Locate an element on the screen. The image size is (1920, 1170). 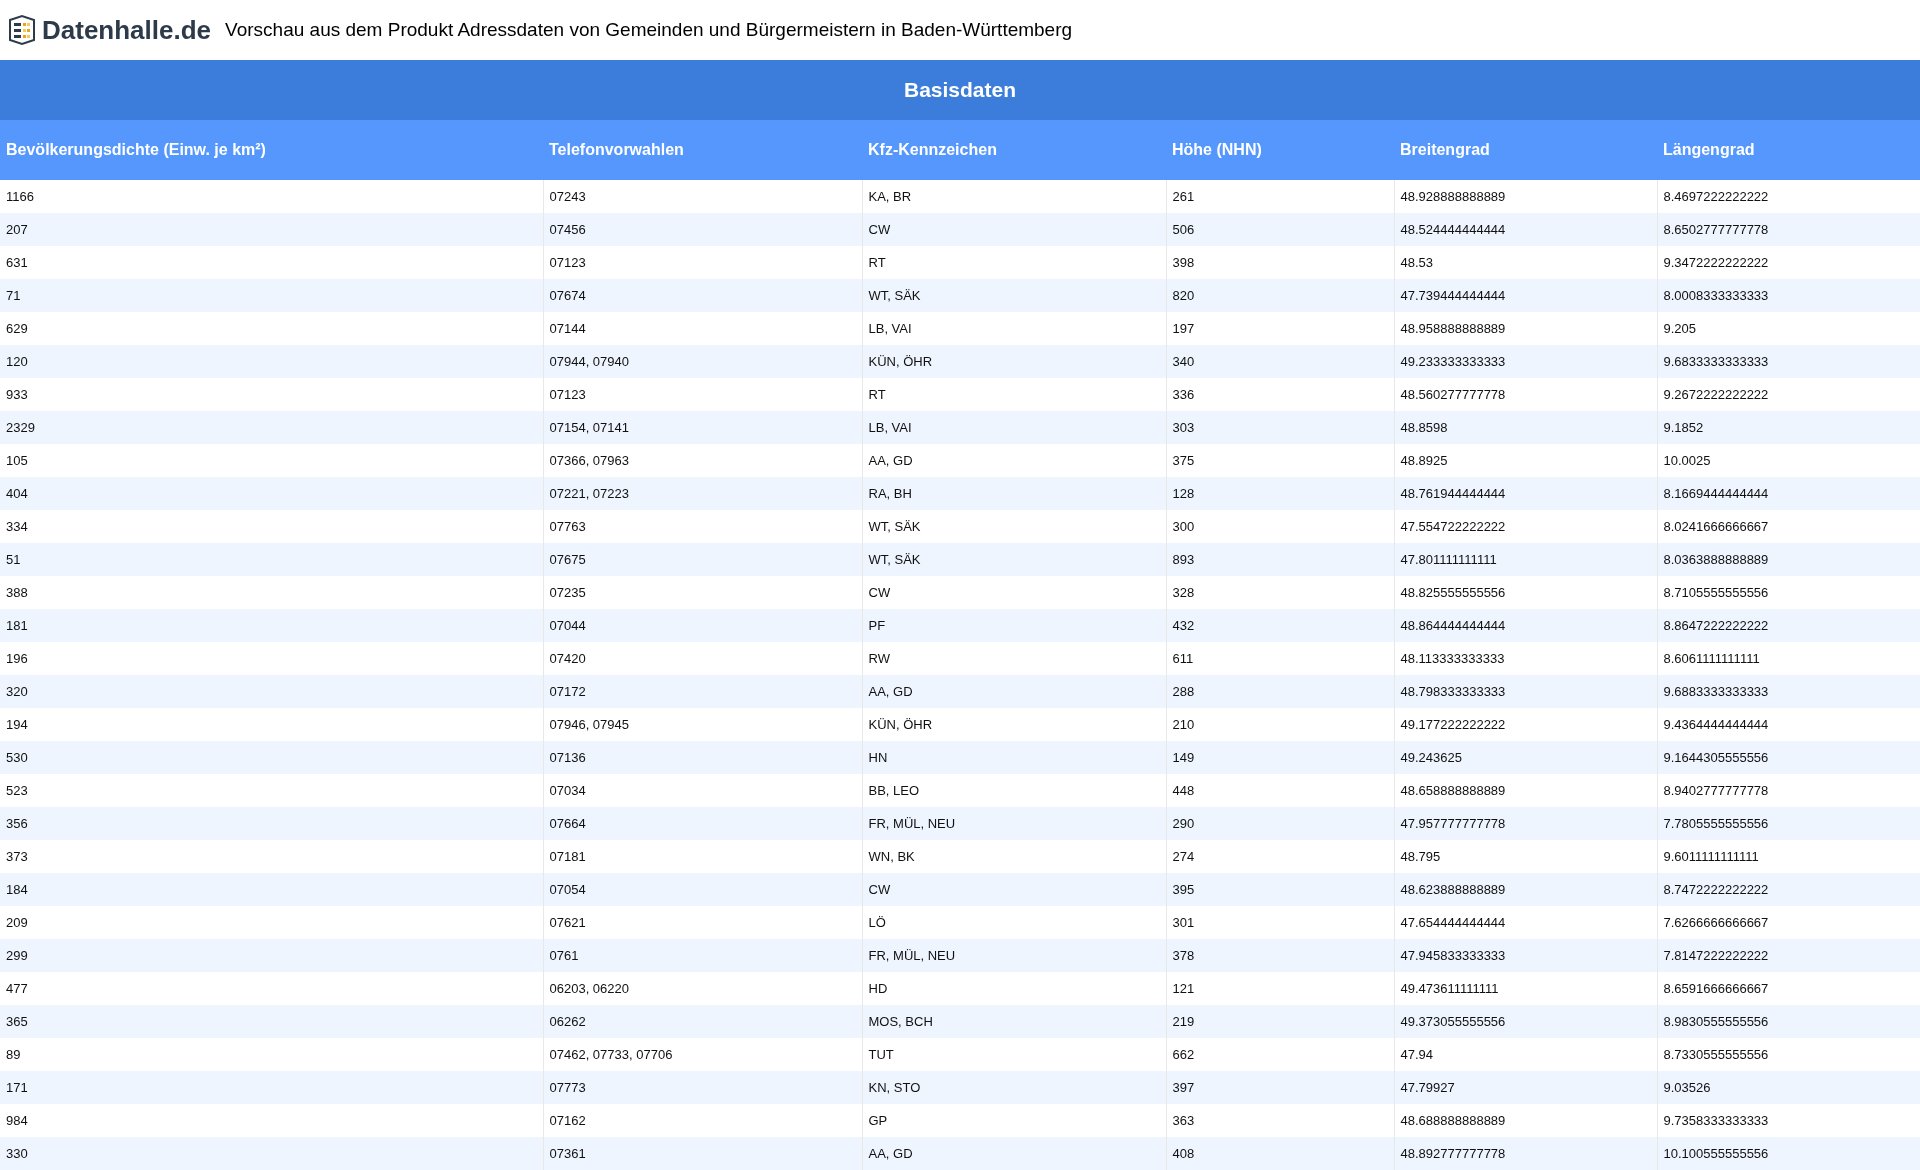
page-title: Vorschau aus dem Produkt Adressdaten von Gemeinden und Bürgermeistern in Baden-Württemberg is located at coordinates (649, 29).